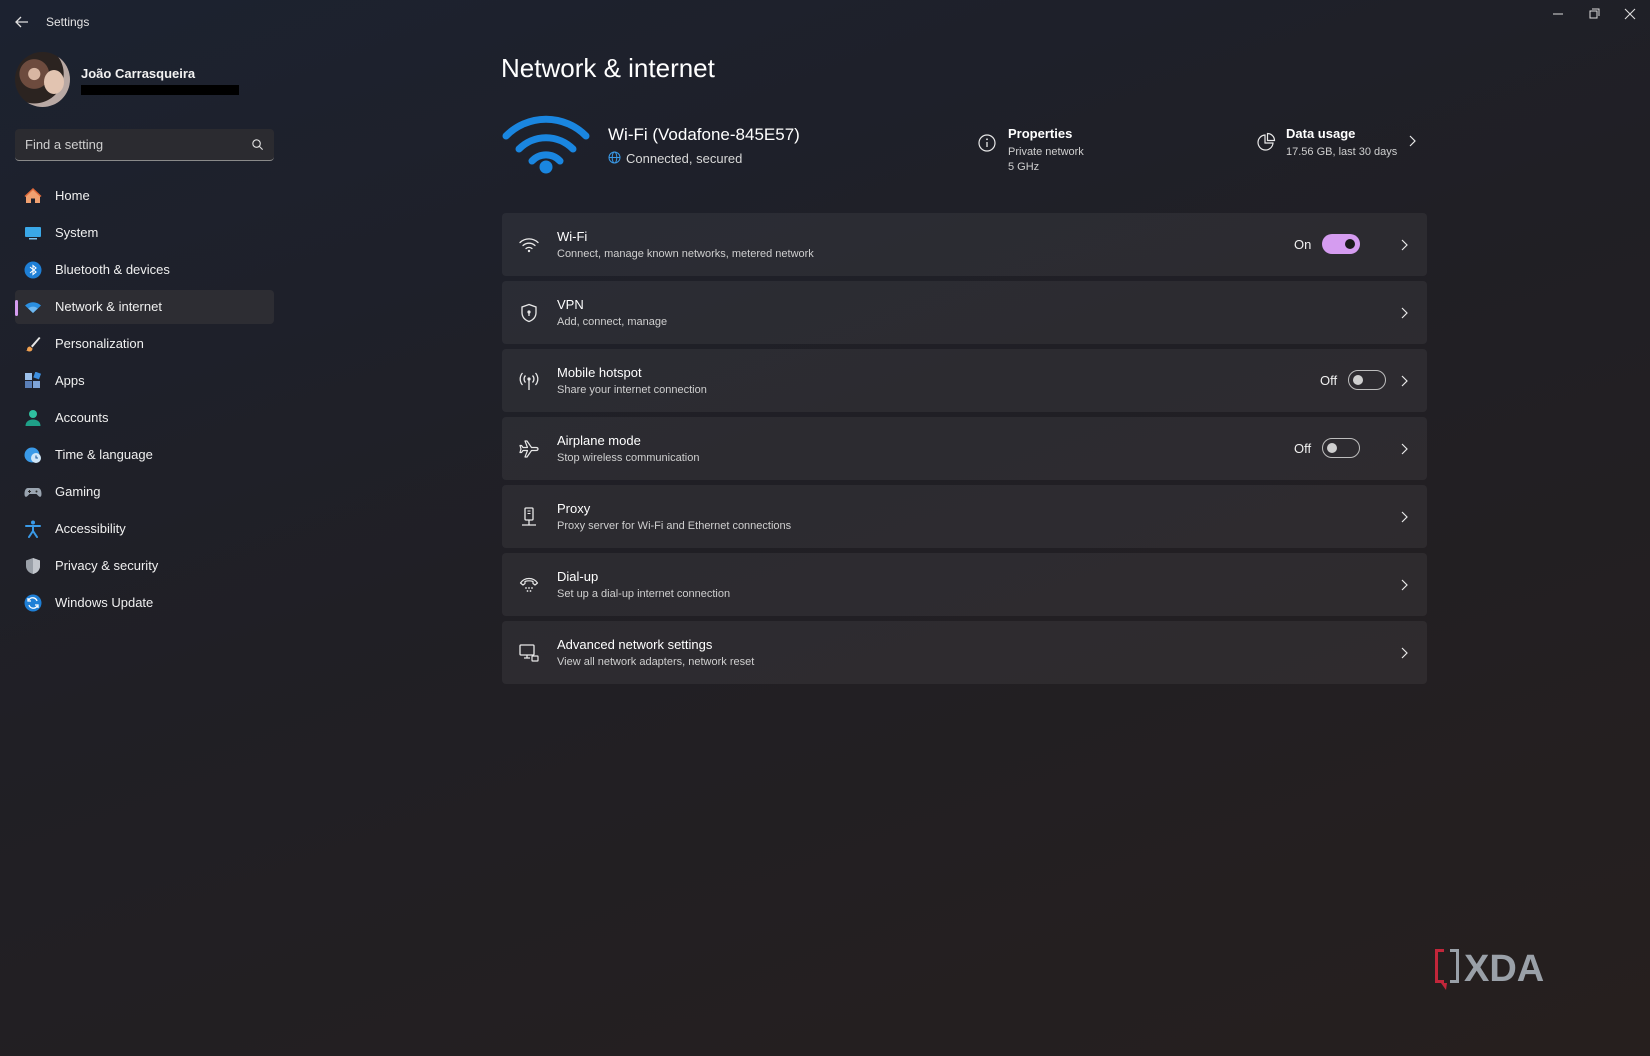  I want to click on sidebar-item-home: Home, so click(144, 196).